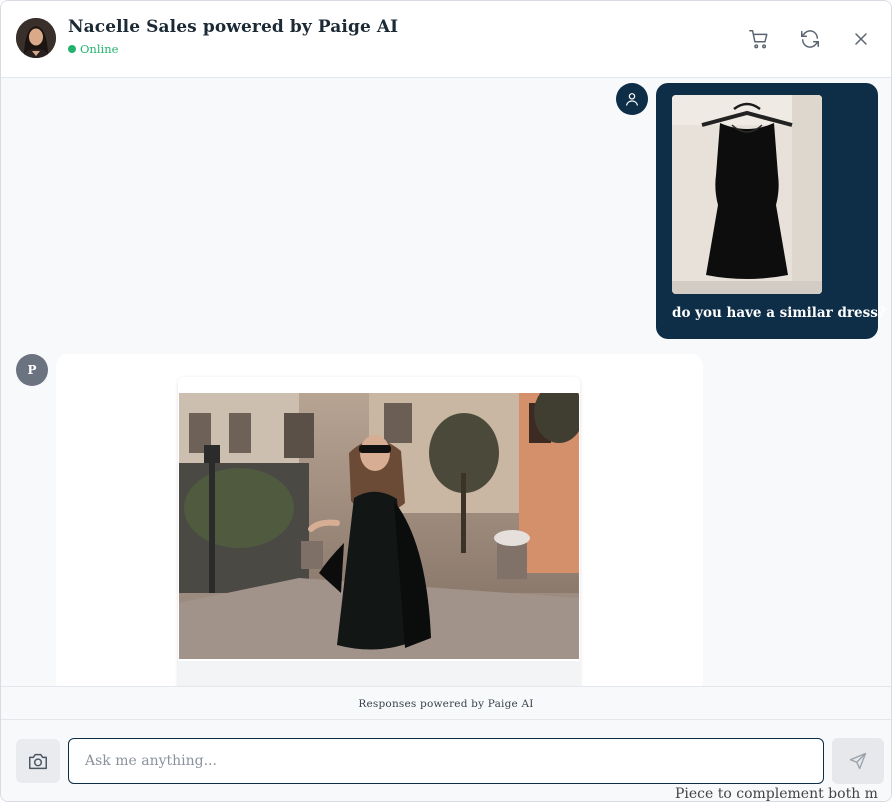 The width and height of the screenshot is (892, 802). What do you see at coordinates (32, 370) in the screenshot?
I see `bot-avatar: P` at bounding box center [32, 370].